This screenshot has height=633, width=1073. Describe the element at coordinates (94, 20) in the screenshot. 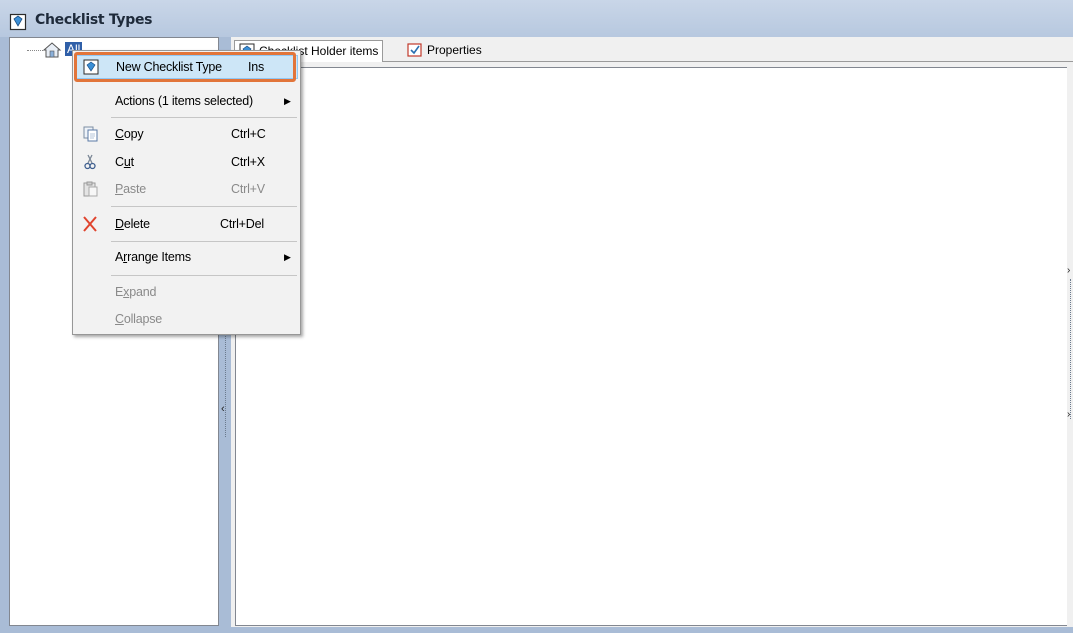

I see `window-title: Checklist Types` at that location.